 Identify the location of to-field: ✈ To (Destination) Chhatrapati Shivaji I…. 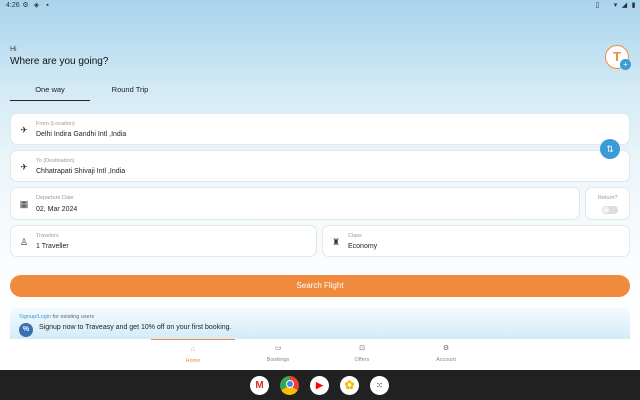
(320, 166).